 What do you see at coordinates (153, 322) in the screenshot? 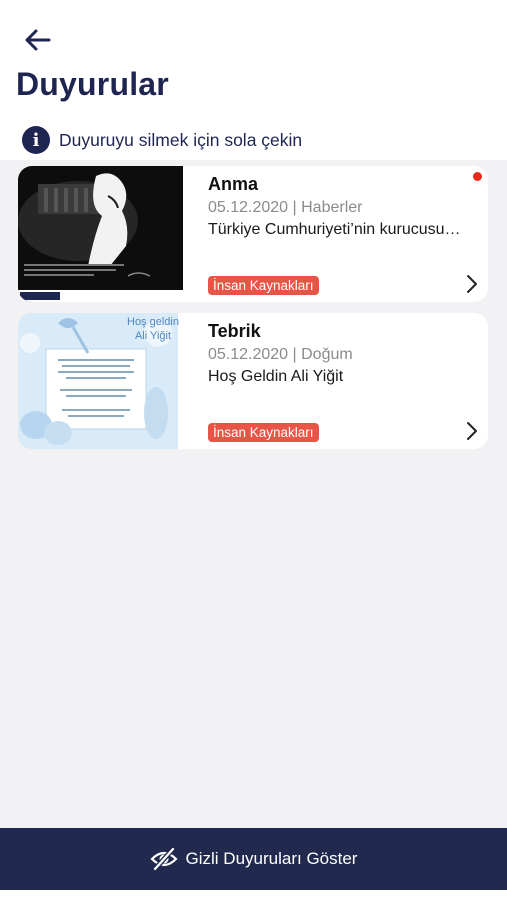
I see `thumbnail-caption-line-1: Hoş geldin` at bounding box center [153, 322].